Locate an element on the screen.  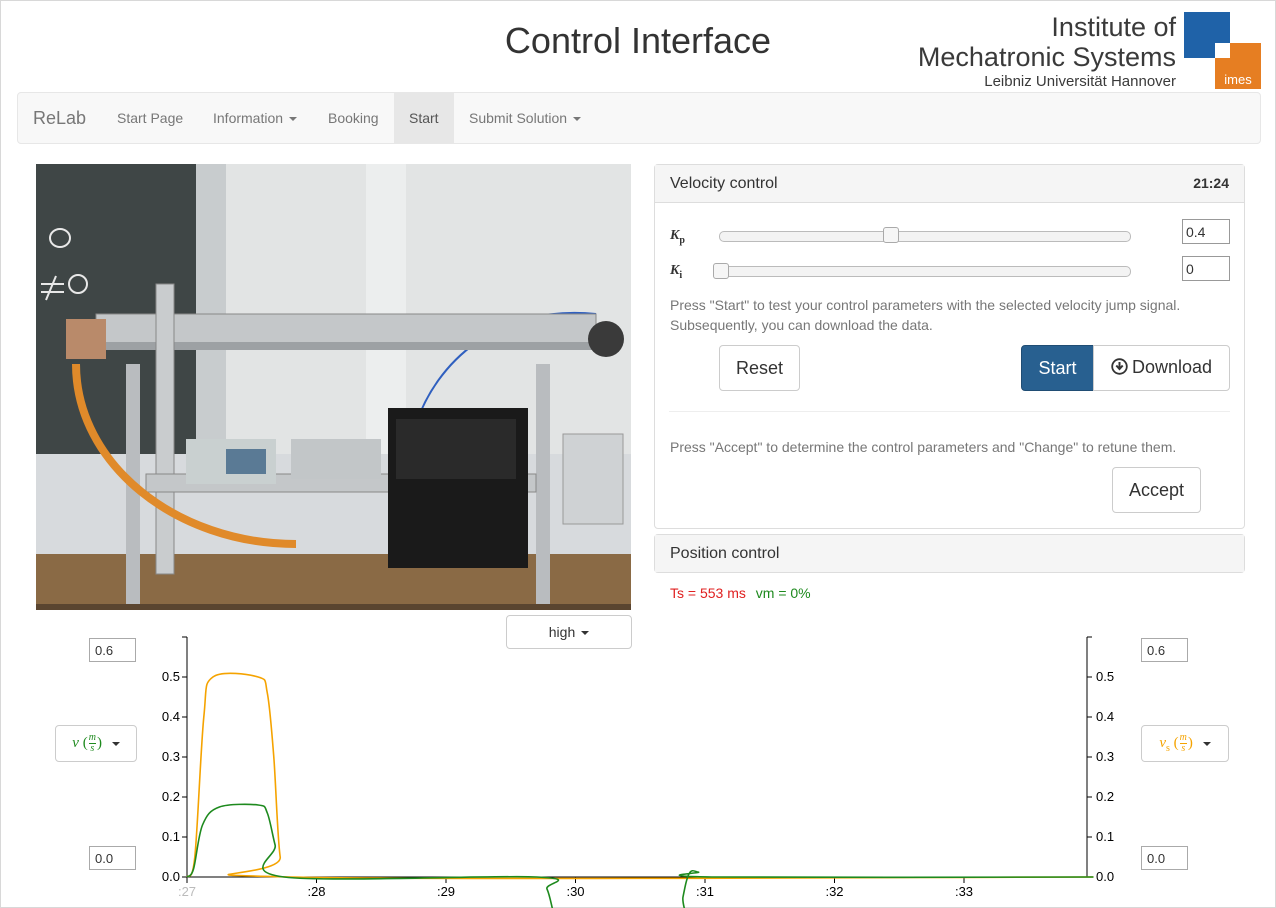
ki-label: Ki is located at coordinates (676, 272).